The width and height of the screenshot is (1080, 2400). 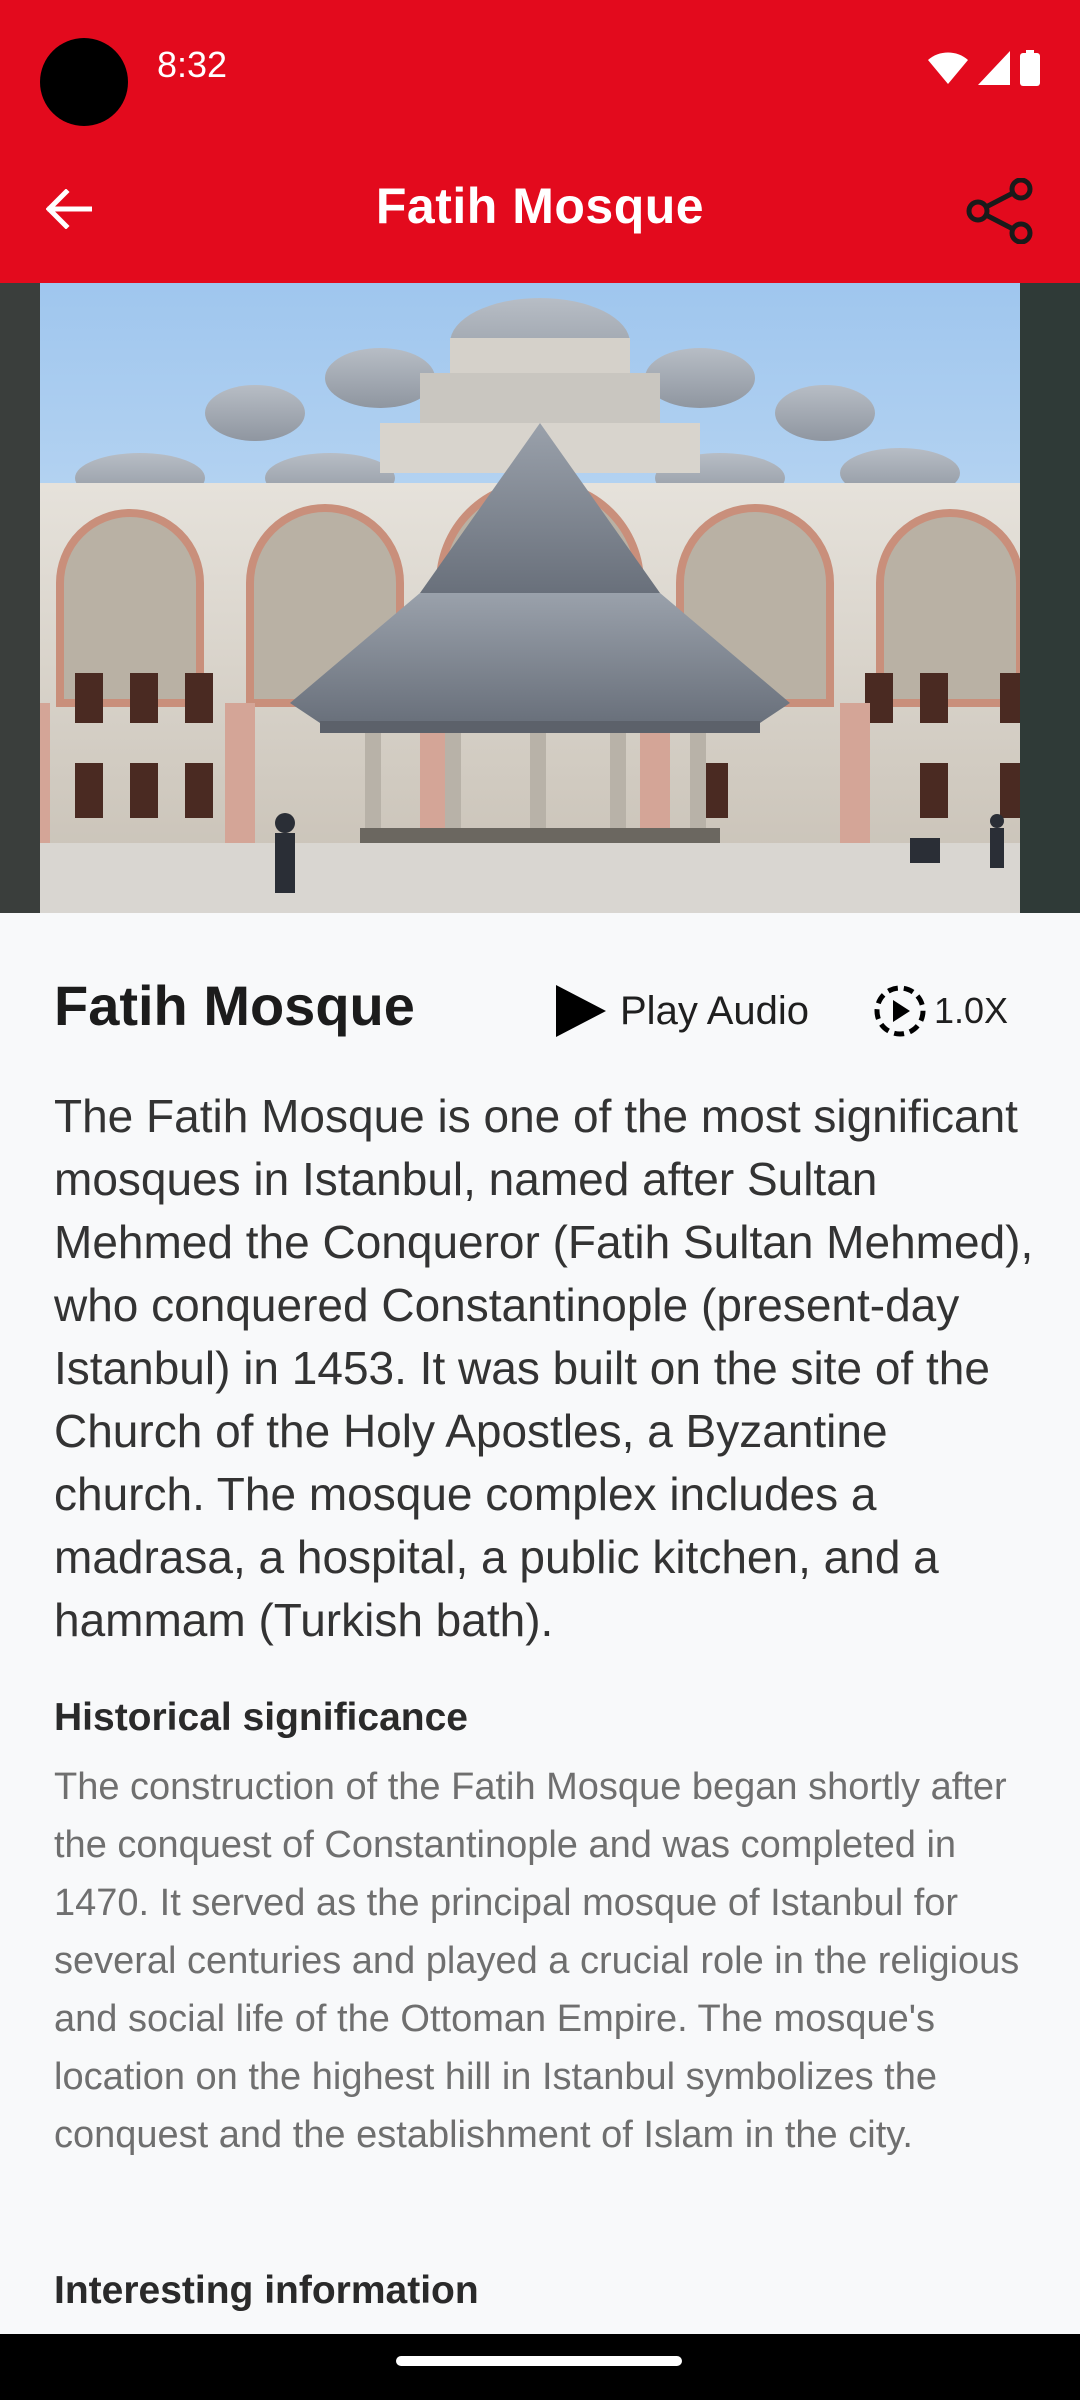 What do you see at coordinates (715, 1010) in the screenshot?
I see `play-audio-label: Play Audio` at bounding box center [715, 1010].